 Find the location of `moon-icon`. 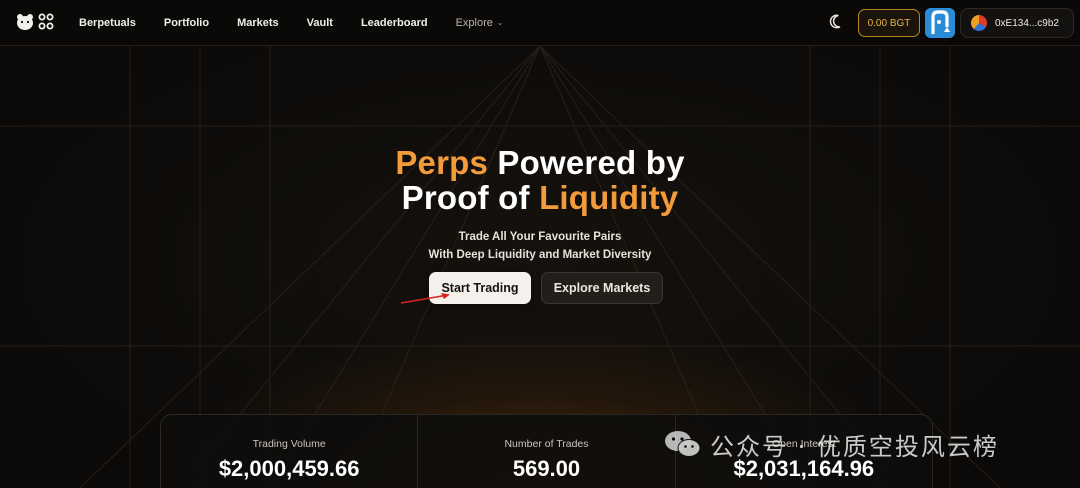

moon-icon is located at coordinates (838, 22).